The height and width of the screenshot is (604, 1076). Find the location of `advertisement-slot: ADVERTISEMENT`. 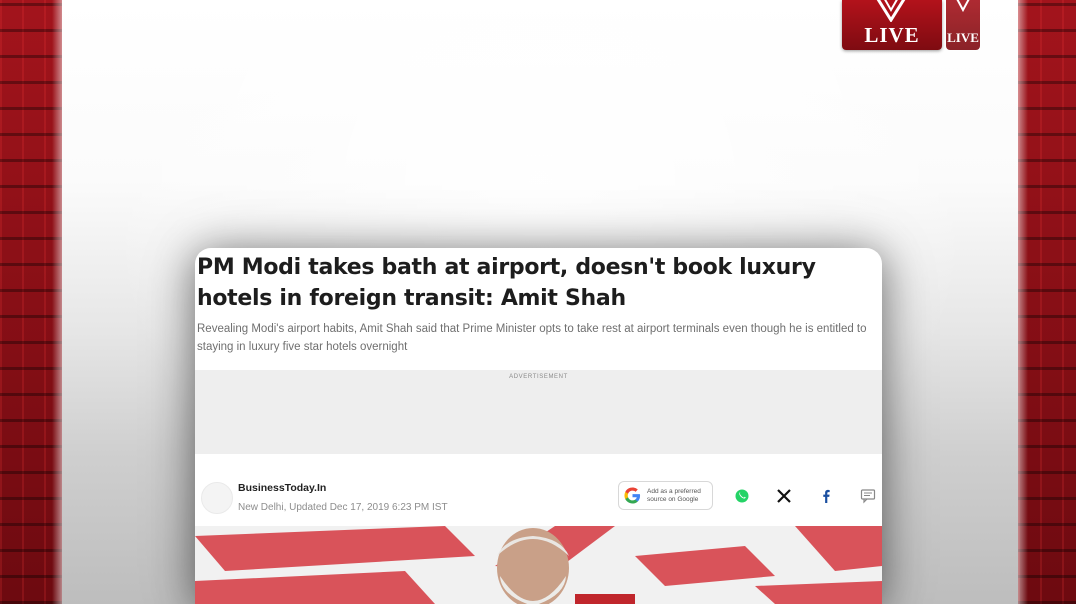

advertisement-slot: ADVERTISEMENT is located at coordinates (538, 412).